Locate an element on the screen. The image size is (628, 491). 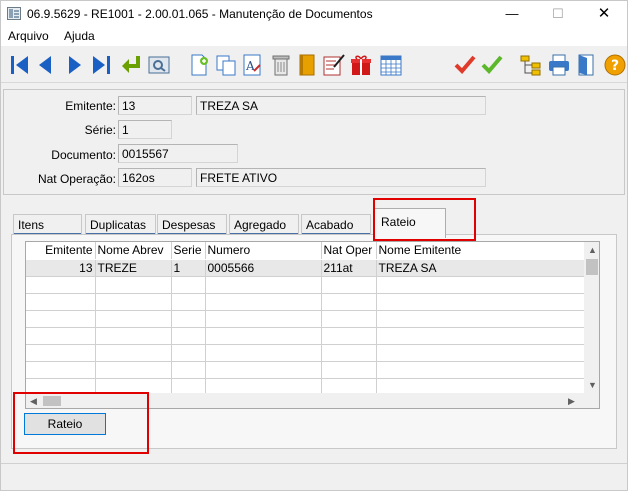
nat-operacao-label: Nat Operação: is located at coordinates (76, 179).